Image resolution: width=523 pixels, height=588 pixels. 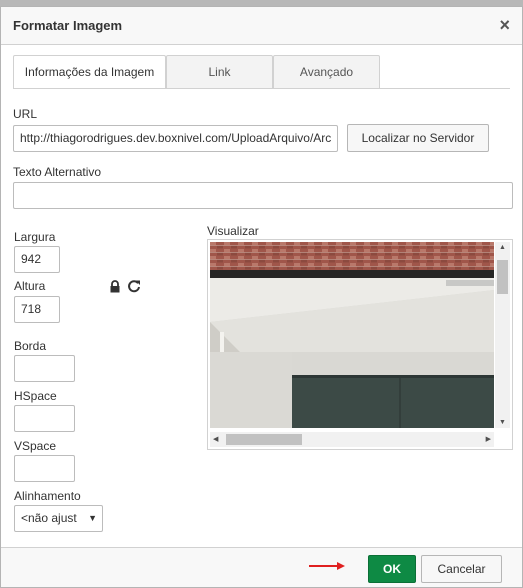 What do you see at coordinates (57, 172) in the screenshot?
I see `alt-text-label: Texto Alternativo` at bounding box center [57, 172].